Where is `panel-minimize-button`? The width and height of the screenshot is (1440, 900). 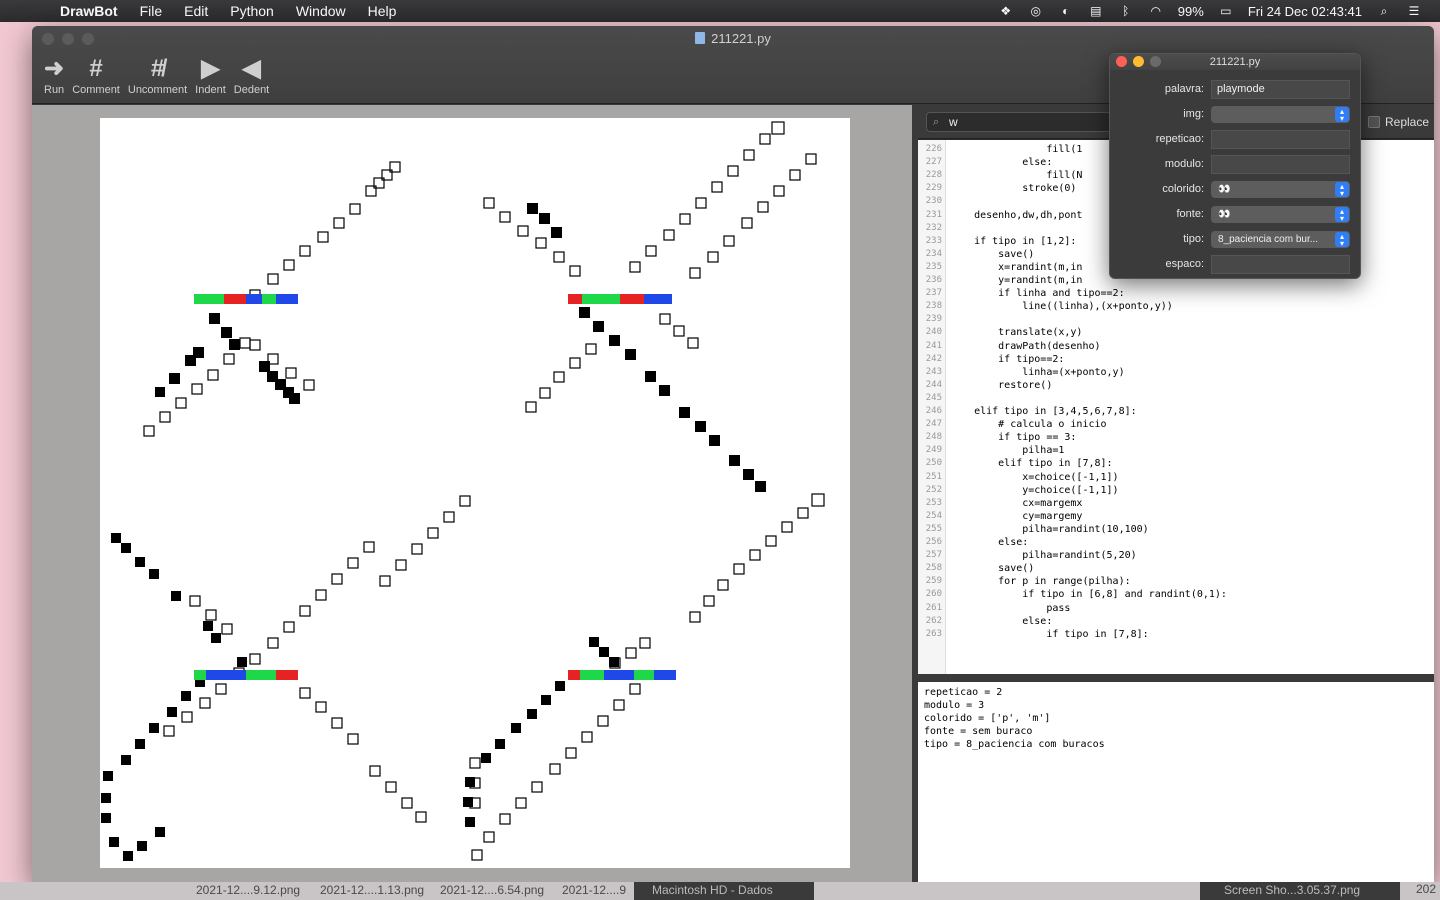 panel-minimize-button is located at coordinates (1138, 61).